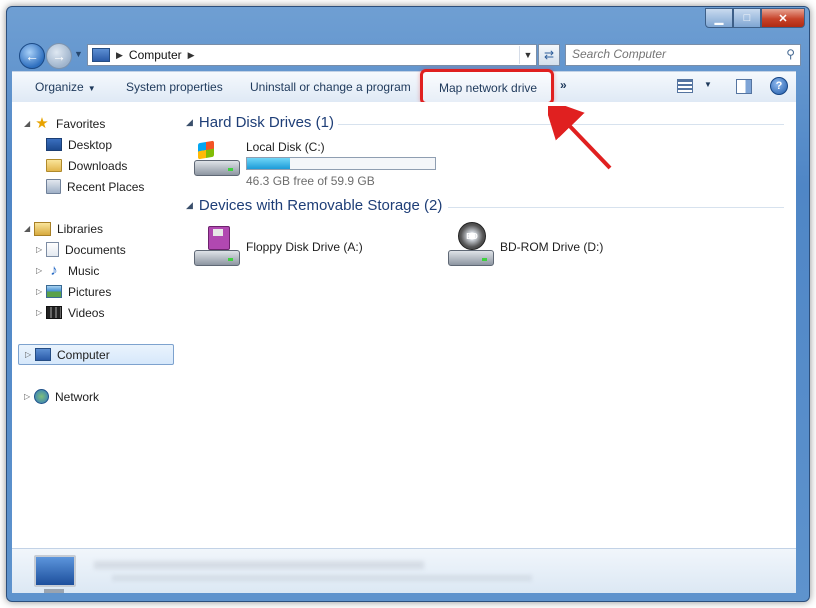  I want to click on system-properties-button: System properties, so click(174, 87).